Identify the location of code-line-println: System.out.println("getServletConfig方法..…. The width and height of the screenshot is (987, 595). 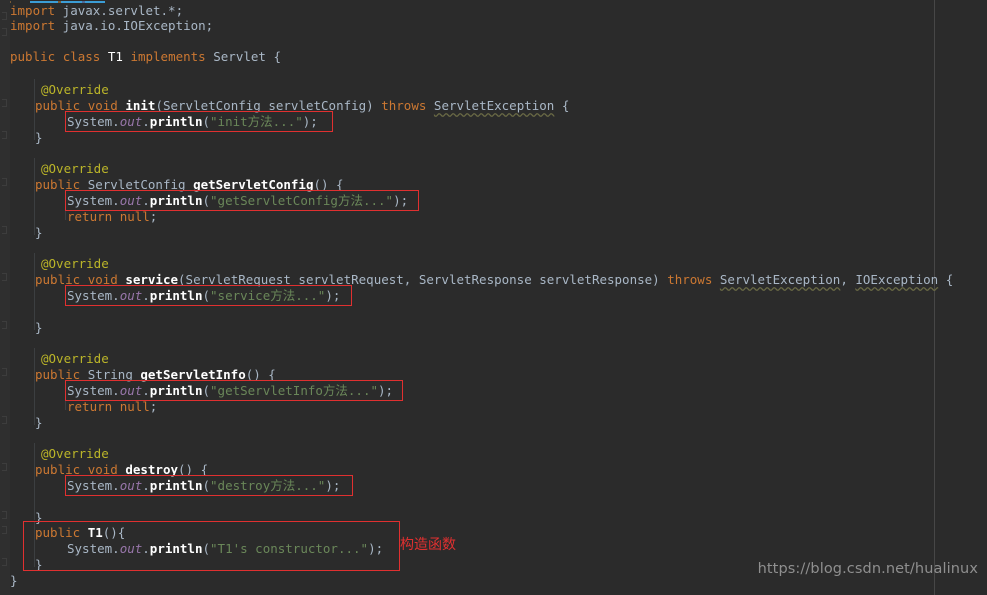
(237, 200).